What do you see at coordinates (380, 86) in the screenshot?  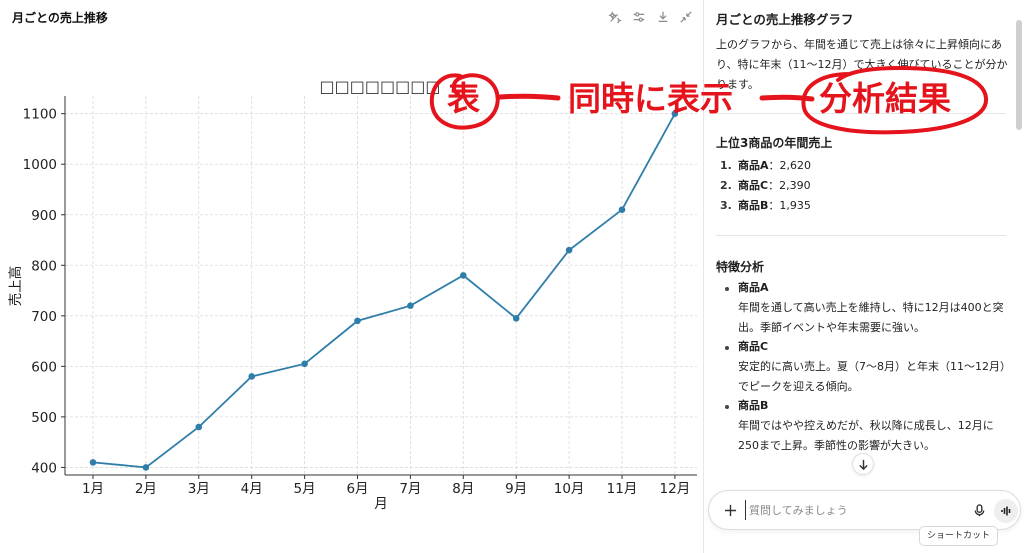 I see `chart-title: □□□□□□□□` at bounding box center [380, 86].